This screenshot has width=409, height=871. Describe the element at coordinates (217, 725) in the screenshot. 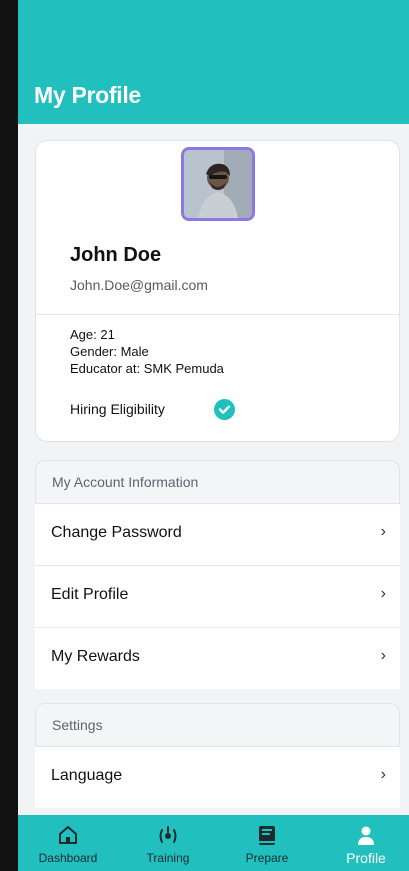

I see `settings-section-header: Settings` at that location.